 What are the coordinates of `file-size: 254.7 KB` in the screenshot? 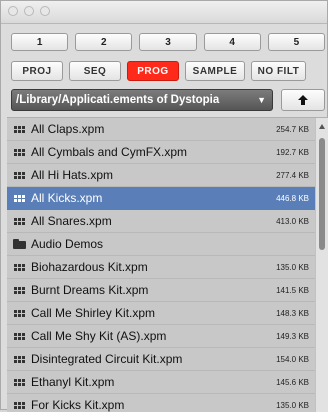 It's located at (292, 129).